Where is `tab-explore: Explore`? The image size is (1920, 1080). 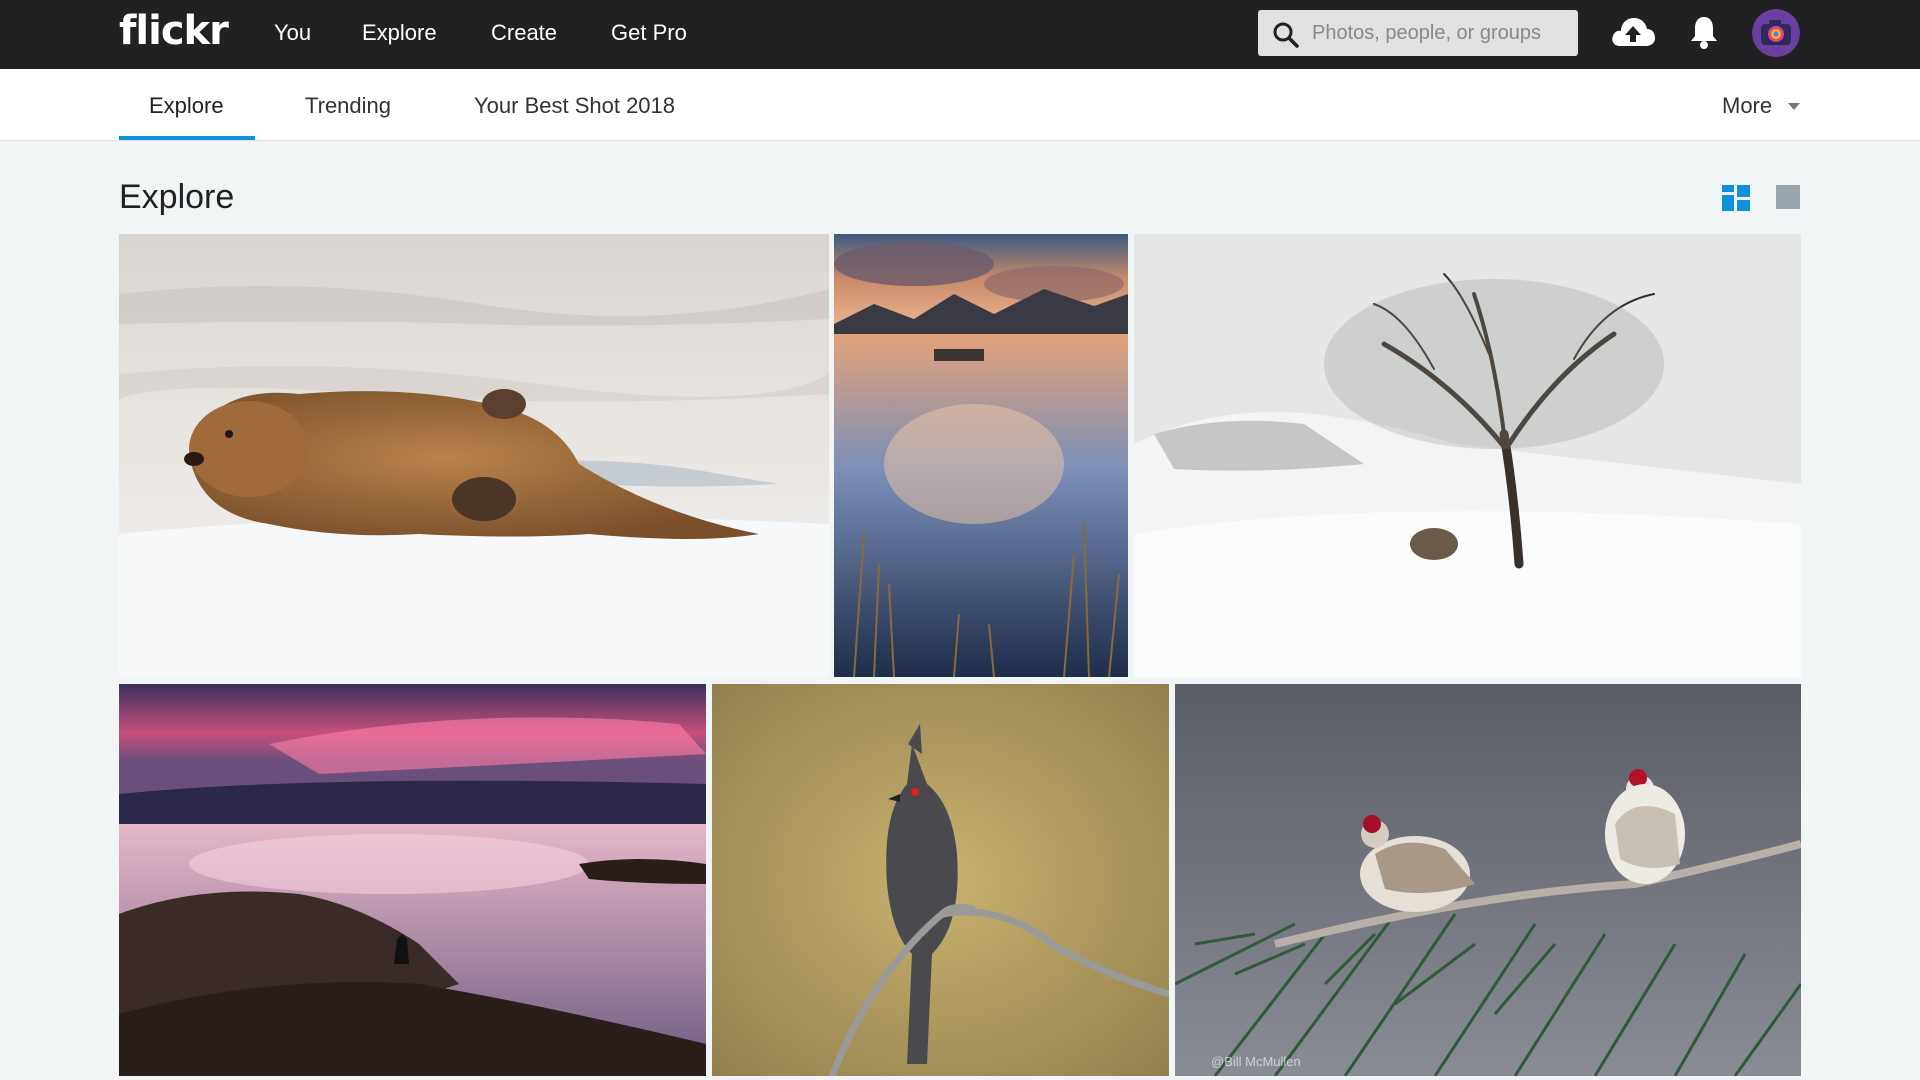 tab-explore: Explore is located at coordinates (186, 106).